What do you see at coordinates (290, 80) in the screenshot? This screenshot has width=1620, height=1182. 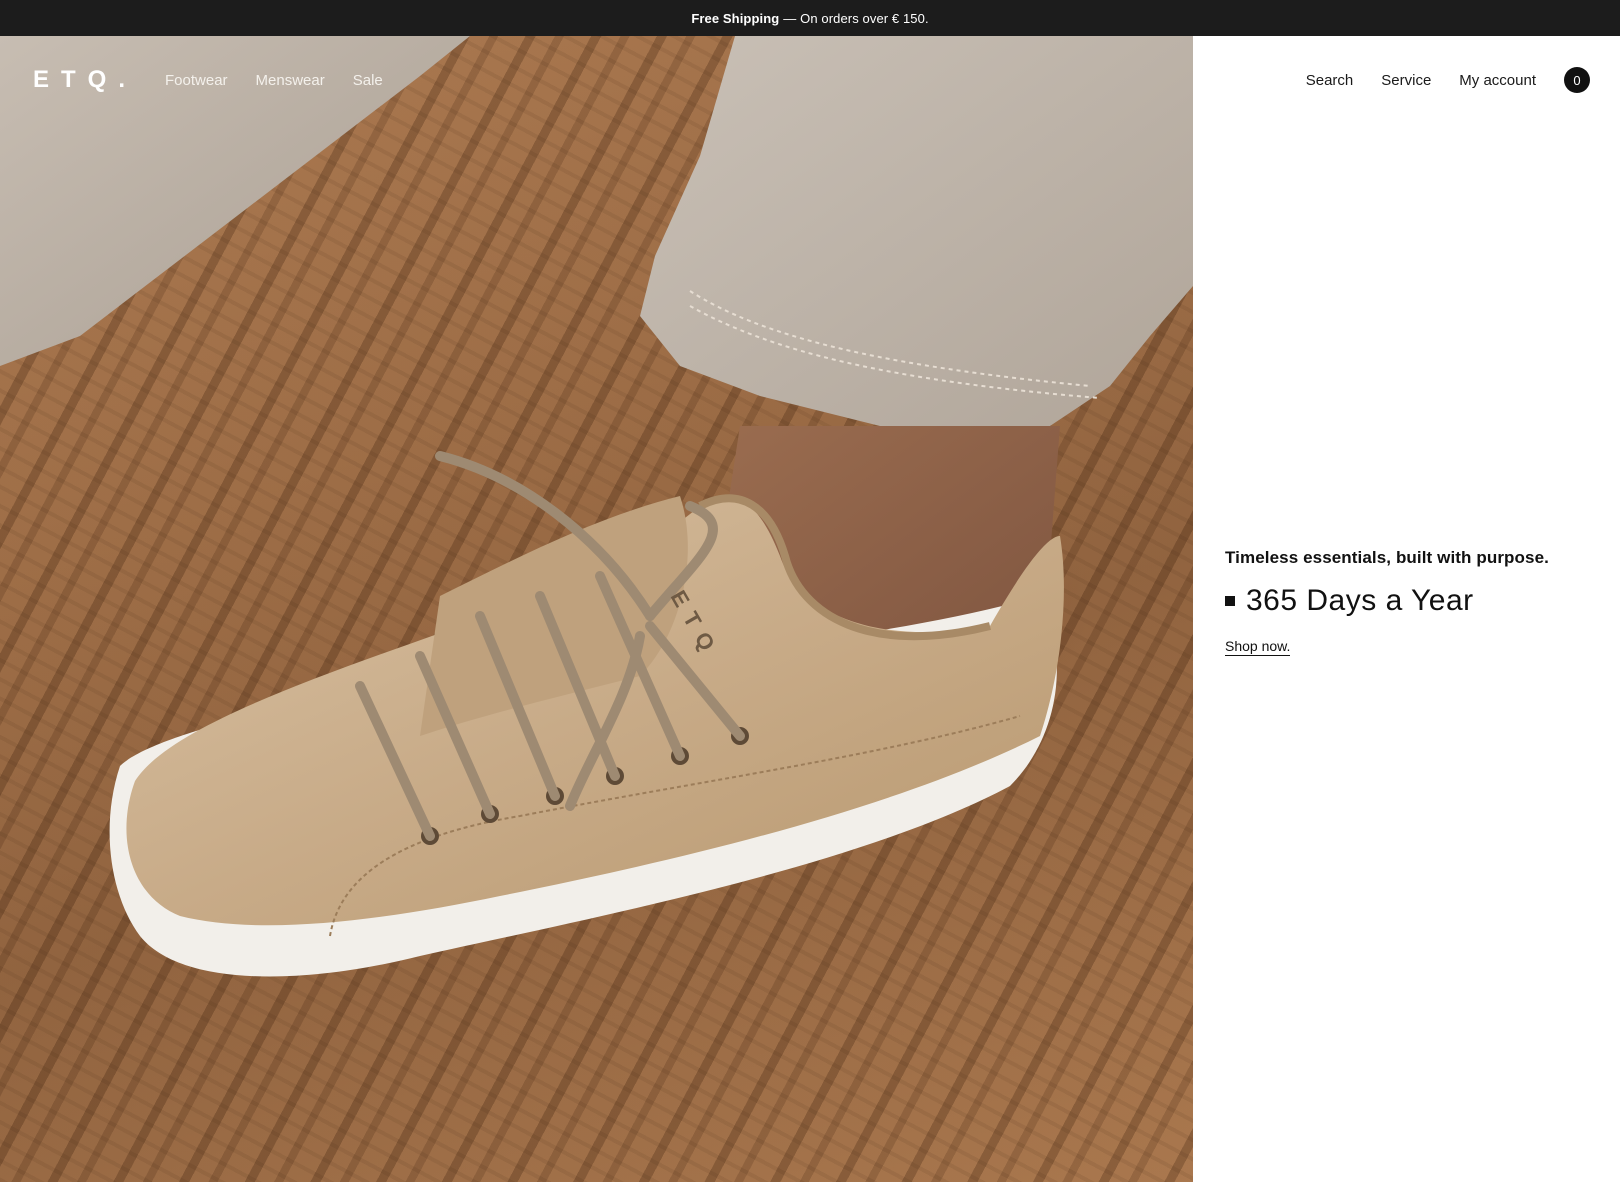 I see `nav-menswear: Menswear` at bounding box center [290, 80].